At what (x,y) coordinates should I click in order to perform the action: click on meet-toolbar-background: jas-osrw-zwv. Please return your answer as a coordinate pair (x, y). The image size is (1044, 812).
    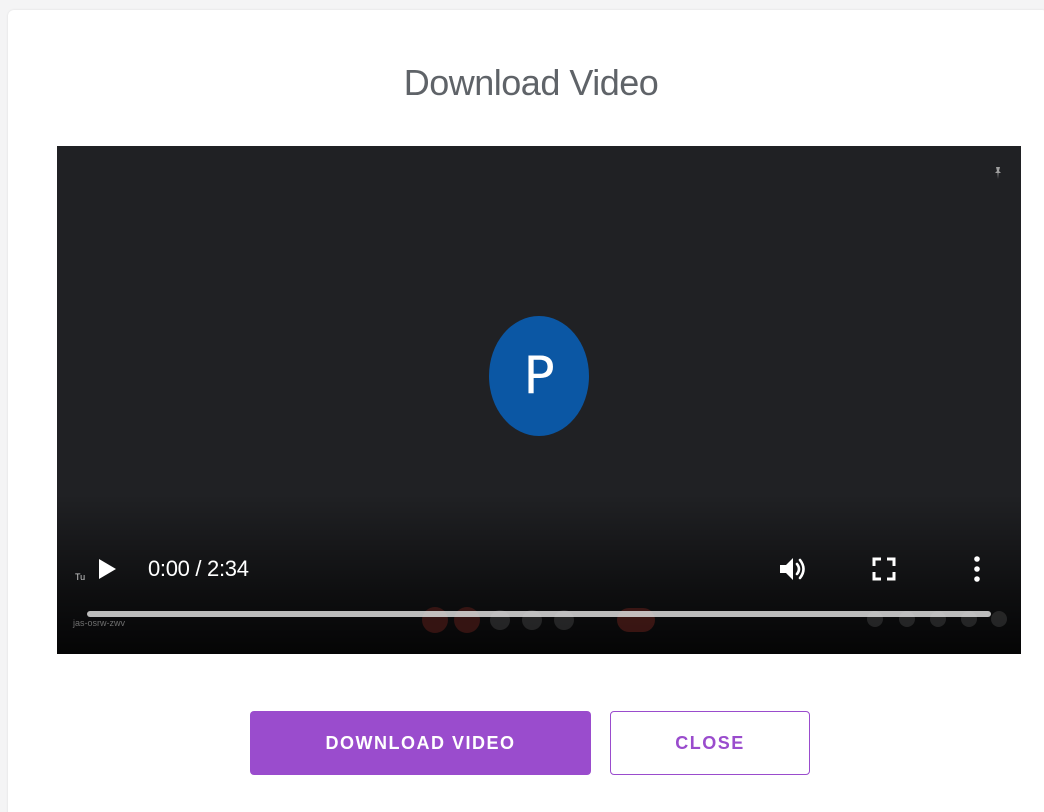
    Looking at the image, I should click on (539, 622).